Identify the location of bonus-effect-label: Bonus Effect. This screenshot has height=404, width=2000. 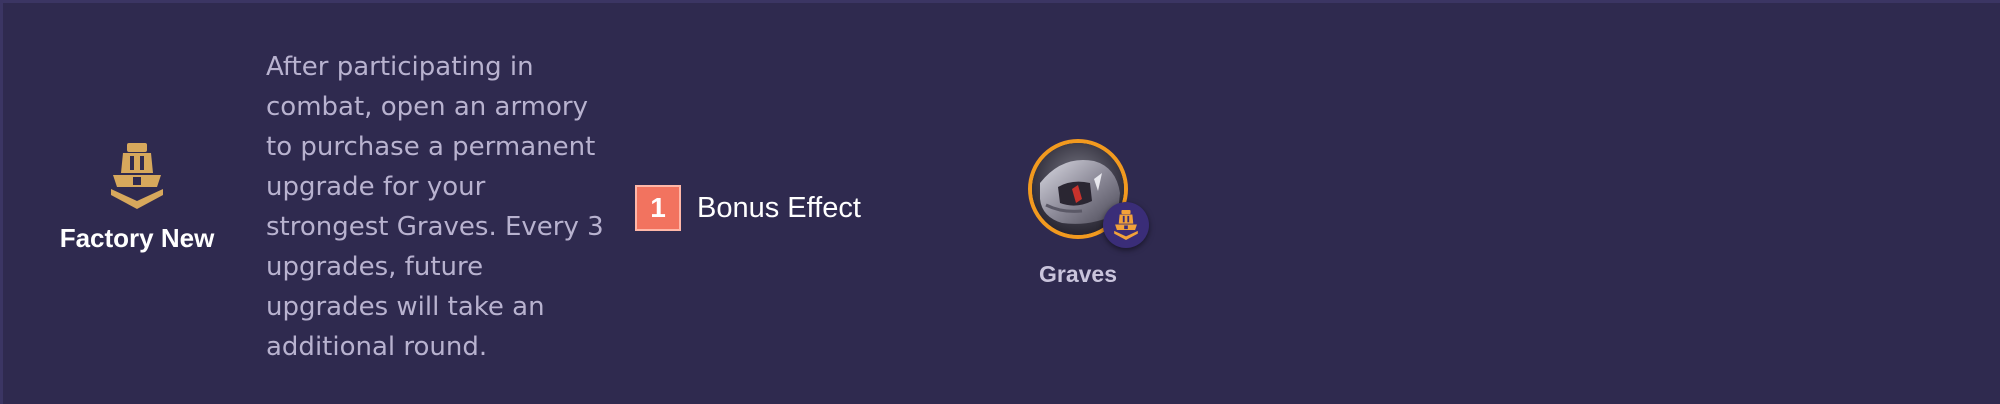
(779, 207).